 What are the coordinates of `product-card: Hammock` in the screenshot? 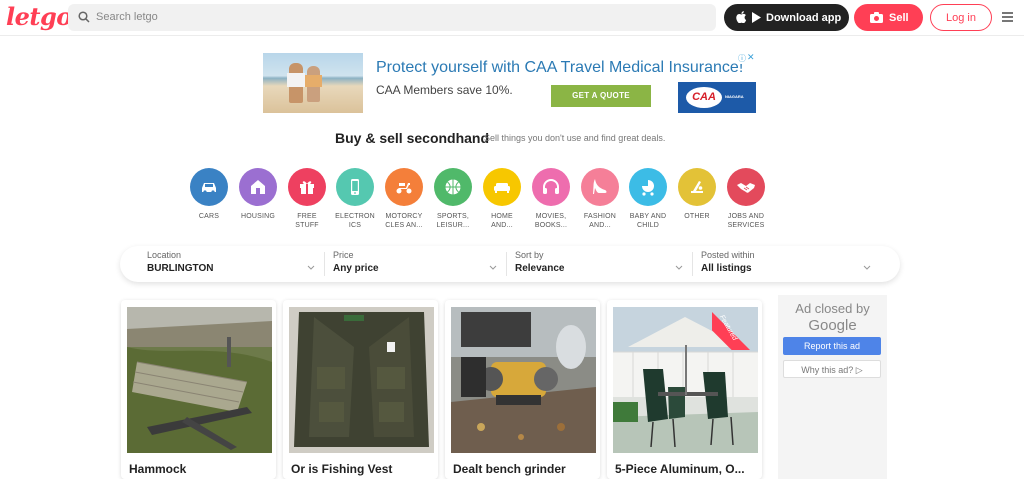 It's located at (198, 389).